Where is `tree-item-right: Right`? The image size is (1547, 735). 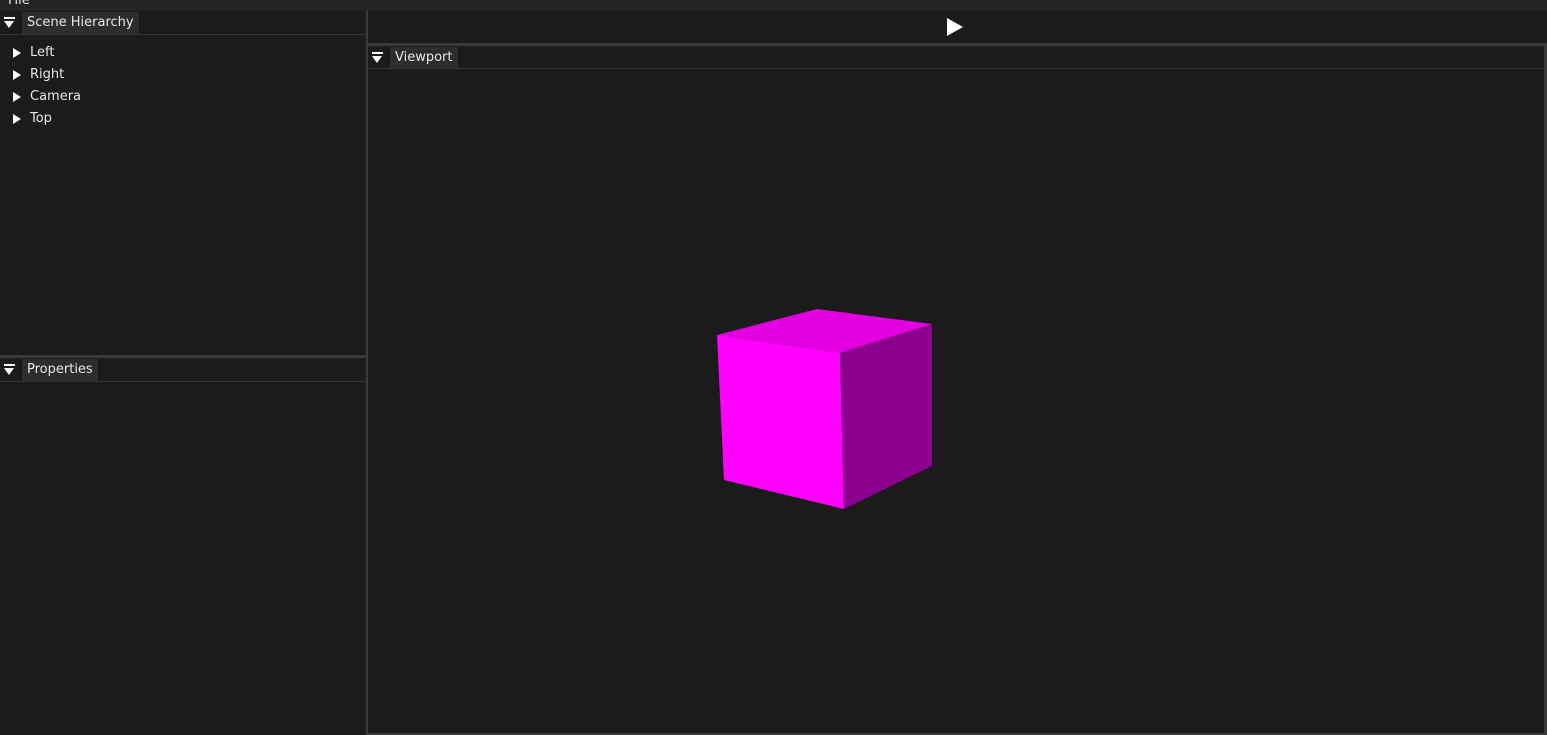
tree-item-right: Right is located at coordinates (183, 75).